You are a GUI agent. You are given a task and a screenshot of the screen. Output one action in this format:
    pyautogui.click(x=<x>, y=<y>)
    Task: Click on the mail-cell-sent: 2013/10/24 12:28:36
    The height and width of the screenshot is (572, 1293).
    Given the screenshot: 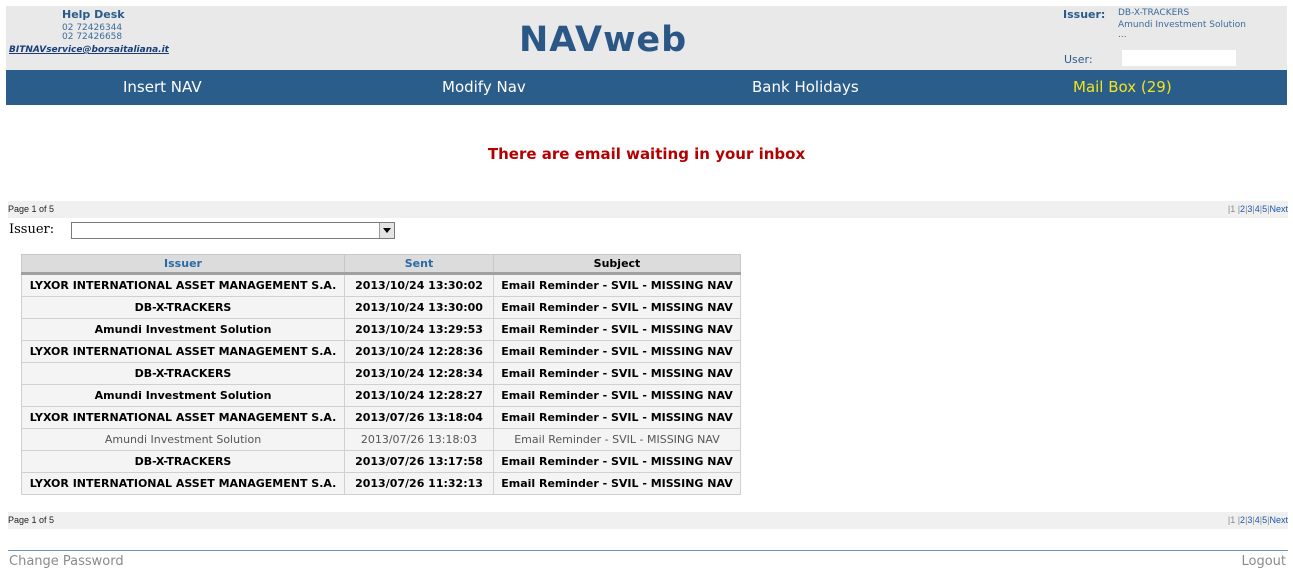 What is the action you would take?
    pyautogui.click(x=419, y=351)
    